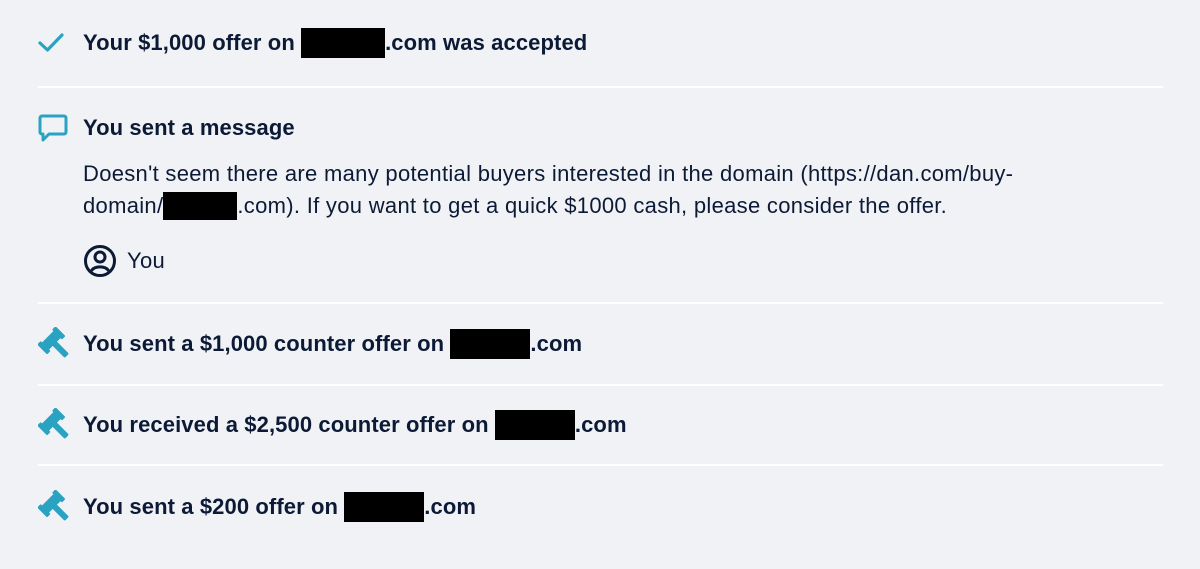 Image resolution: width=1200 pixels, height=569 pixels. What do you see at coordinates (189, 42) in the screenshot?
I see `event-title-prefix: Your $1,000 offer on` at bounding box center [189, 42].